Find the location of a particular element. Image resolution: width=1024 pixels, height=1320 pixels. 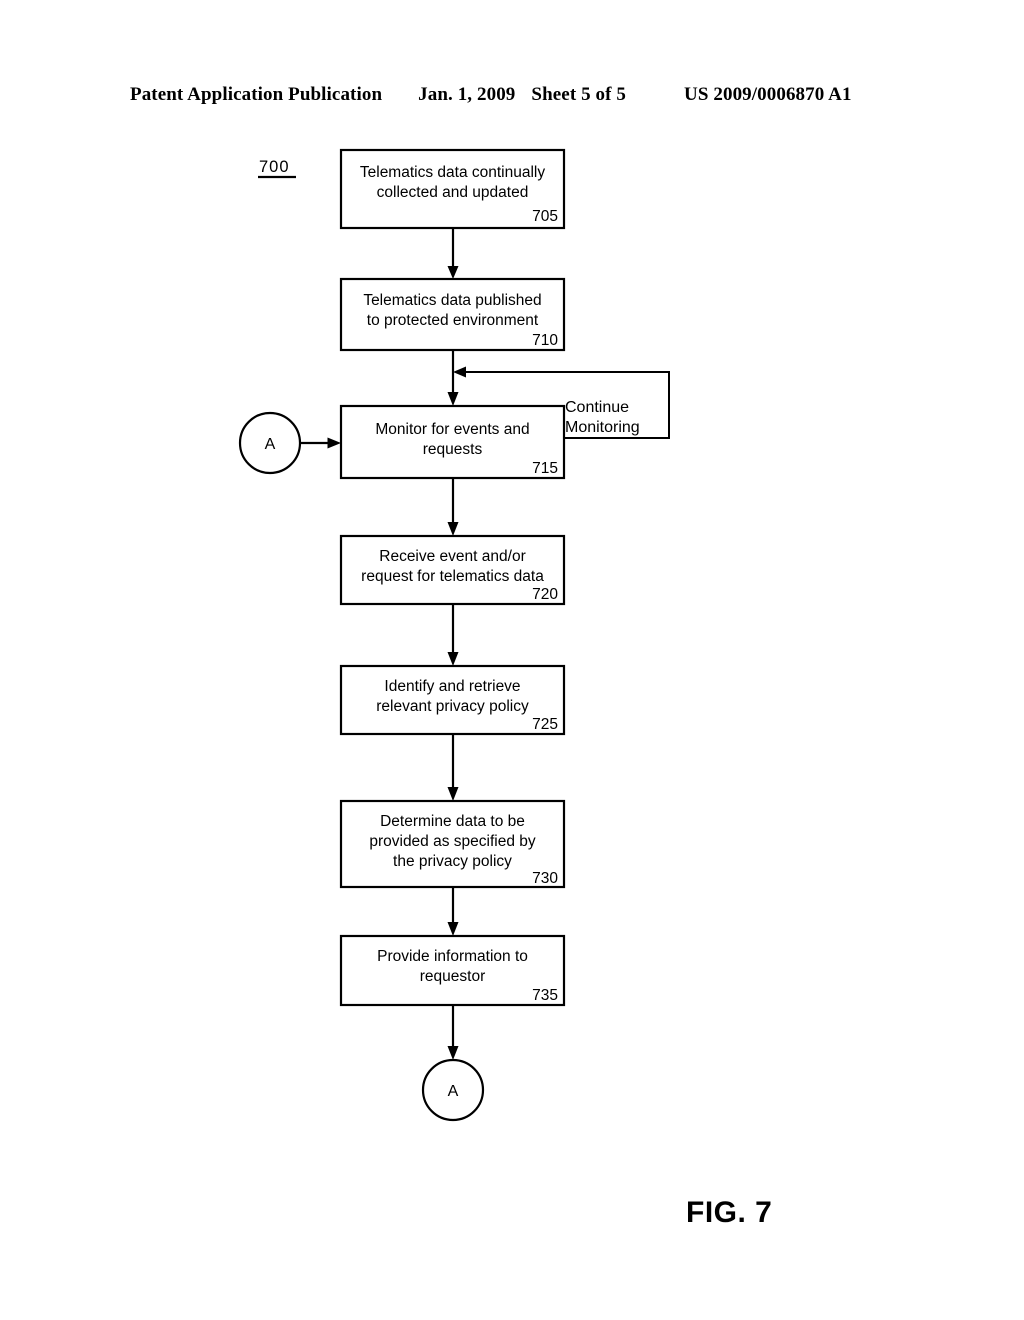

flow-box-710-ref: 710 is located at coordinates (545, 340).